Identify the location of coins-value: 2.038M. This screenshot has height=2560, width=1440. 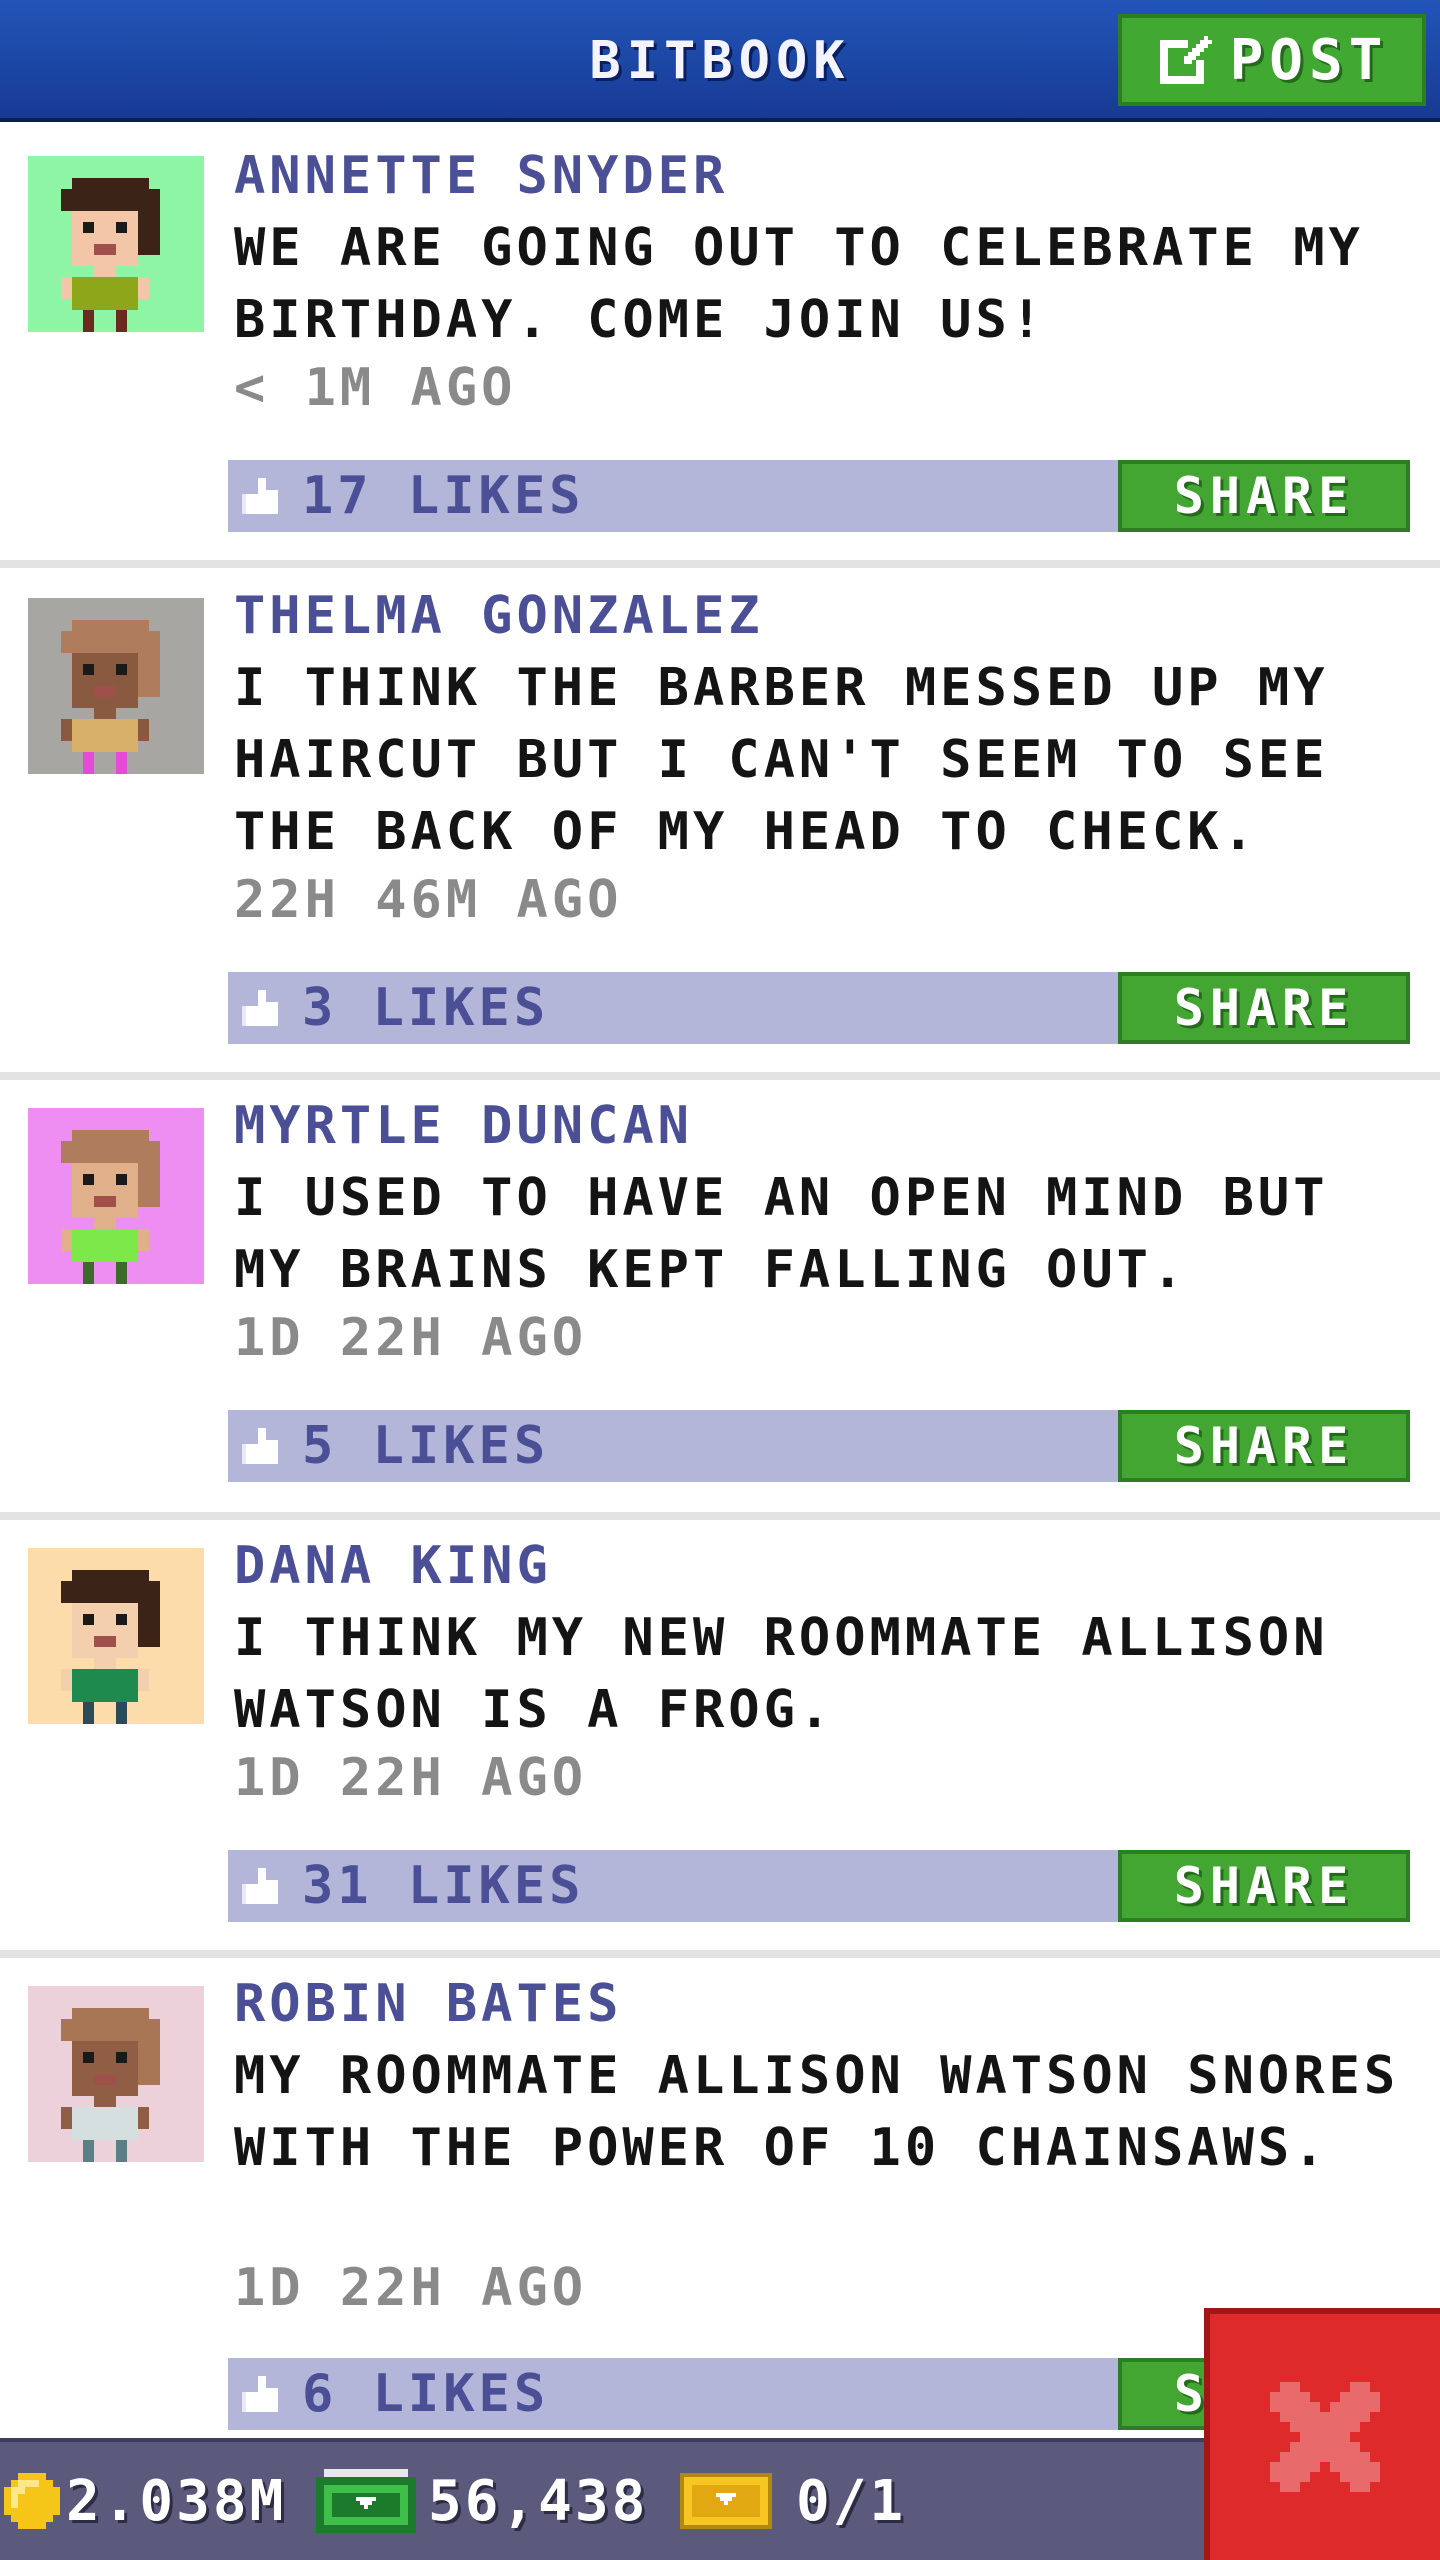
(176, 2501).